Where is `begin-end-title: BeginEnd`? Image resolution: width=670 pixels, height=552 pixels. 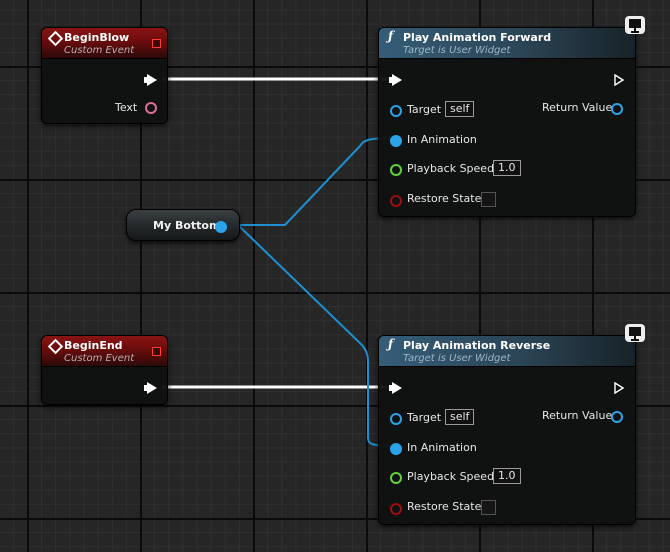
begin-end-title: BeginEnd is located at coordinates (93, 345).